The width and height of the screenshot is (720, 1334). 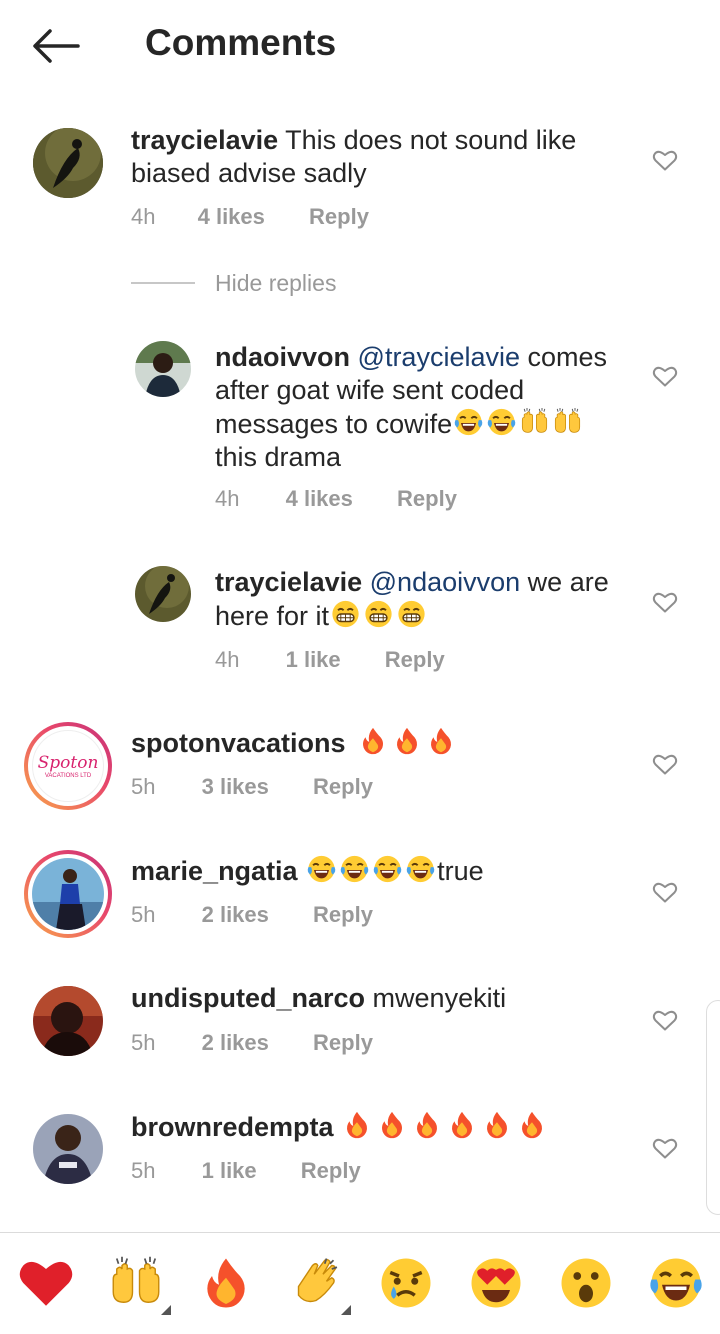 What do you see at coordinates (406, 1283) in the screenshot?
I see `sad-tear-face-icon` at bounding box center [406, 1283].